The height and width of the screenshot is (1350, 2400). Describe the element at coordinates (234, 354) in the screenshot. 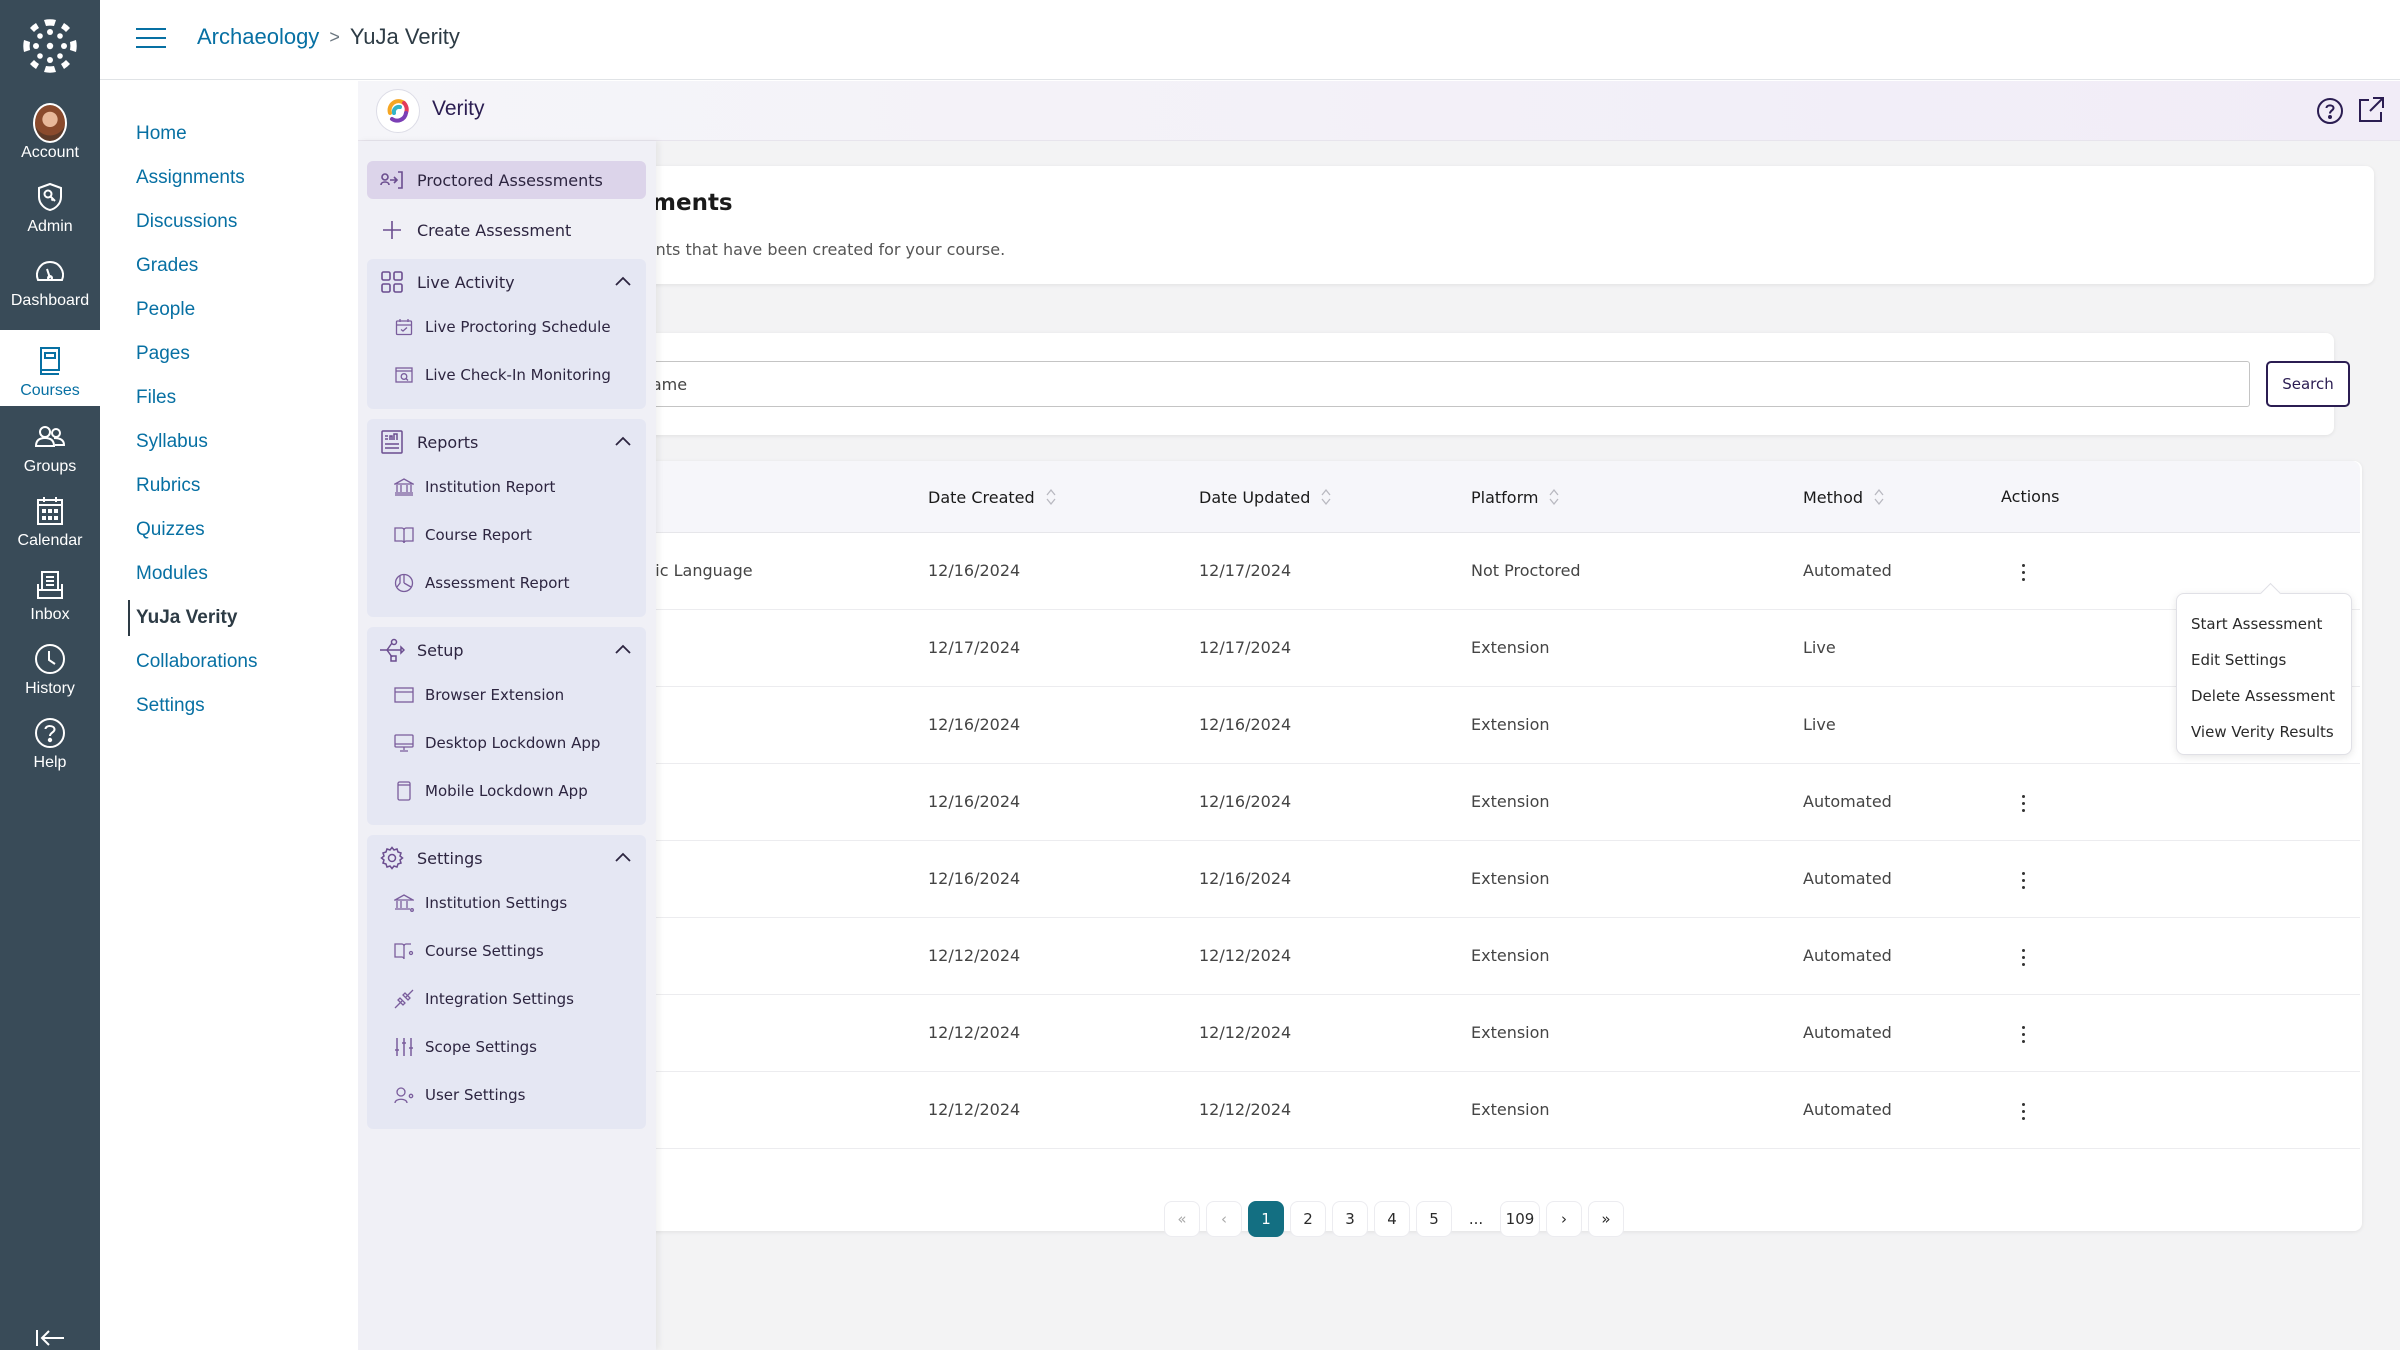

I see `course-nav-pages: Pages` at that location.